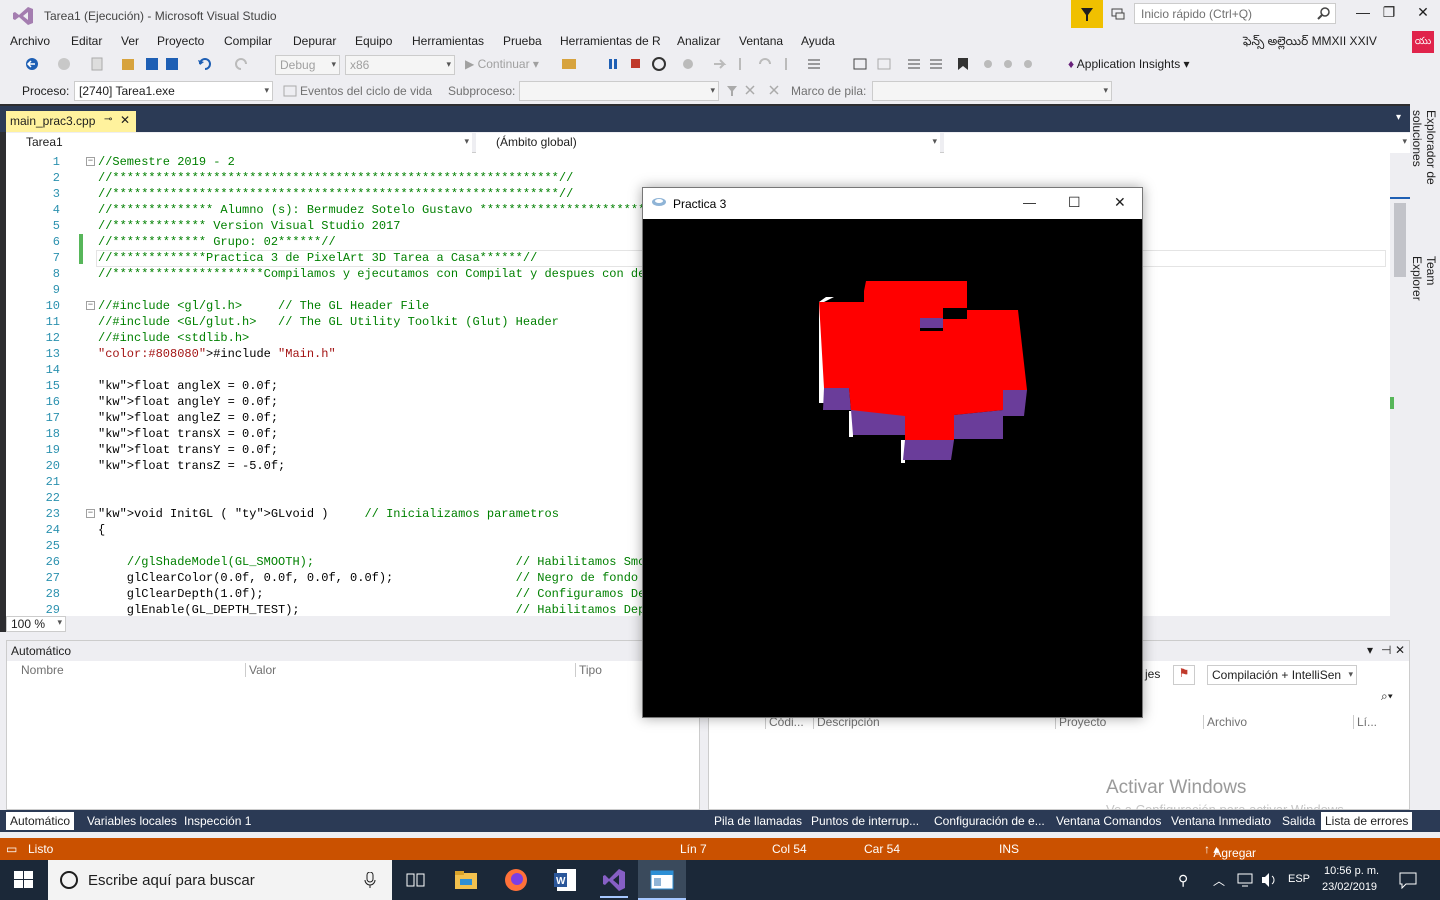 The image size is (1440, 900). What do you see at coordinates (1400, 650) in the screenshot?
I see `panel-close-icon: ✕` at bounding box center [1400, 650].